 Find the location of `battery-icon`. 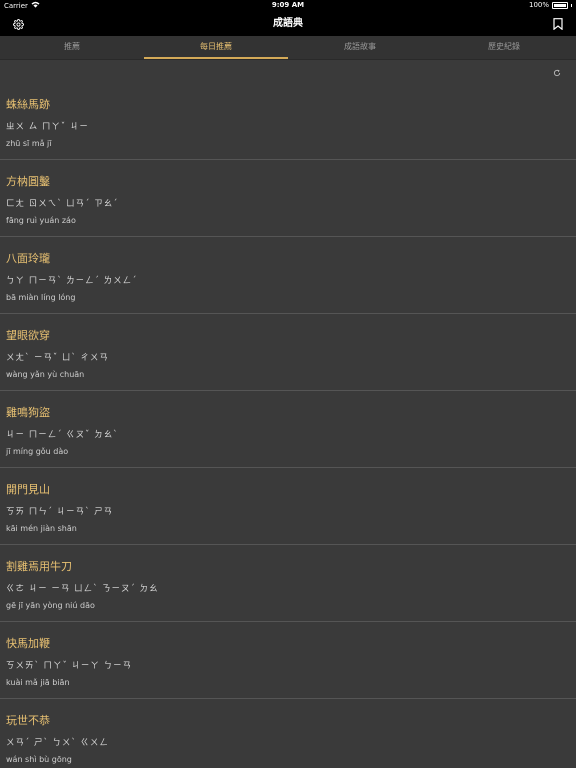

battery-icon is located at coordinates (560, 5).